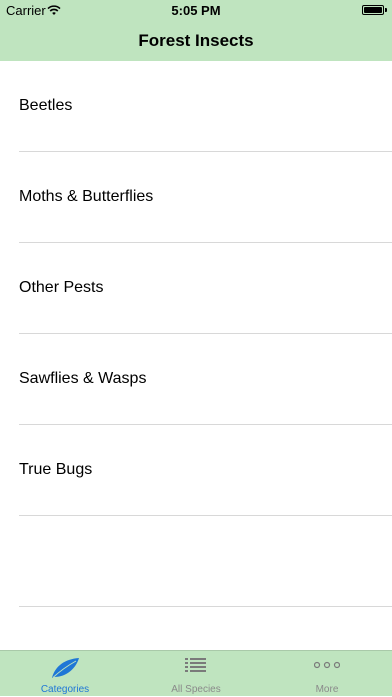 This screenshot has height=697, width=392. I want to click on more-icon, so click(327, 665).